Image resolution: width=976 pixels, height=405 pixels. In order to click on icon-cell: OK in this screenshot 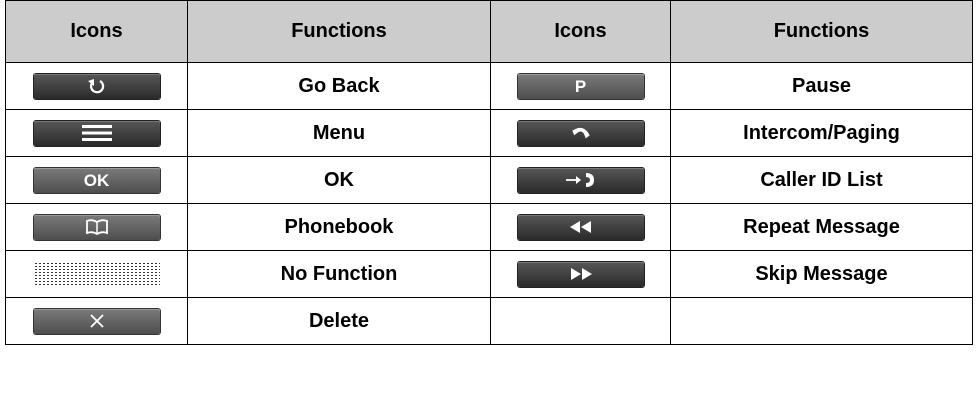, I will do `click(96, 180)`.